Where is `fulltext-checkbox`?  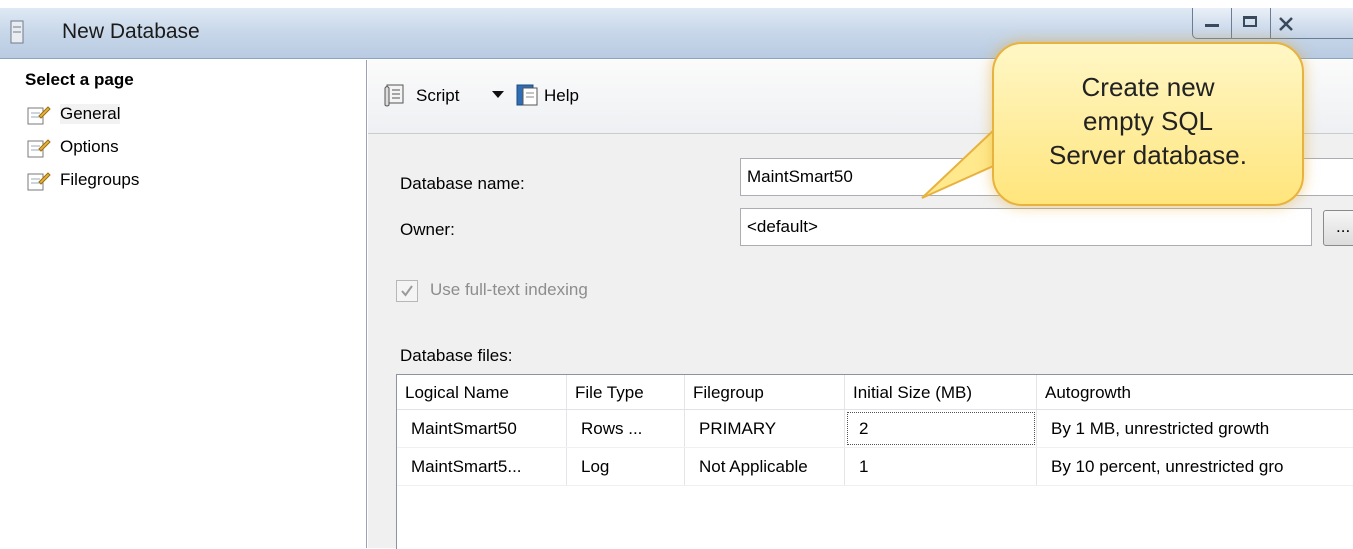 fulltext-checkbox is located at coordinates (407, 291).